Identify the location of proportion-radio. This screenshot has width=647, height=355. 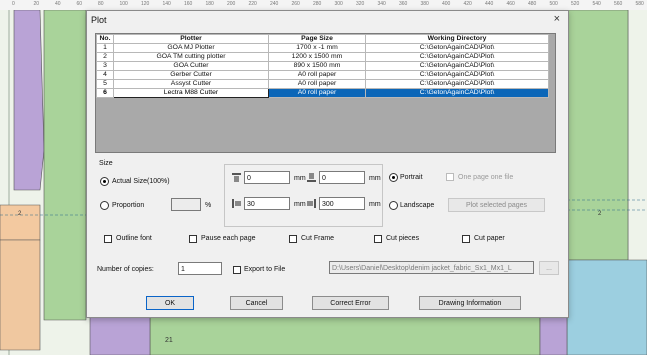
(104, 205).